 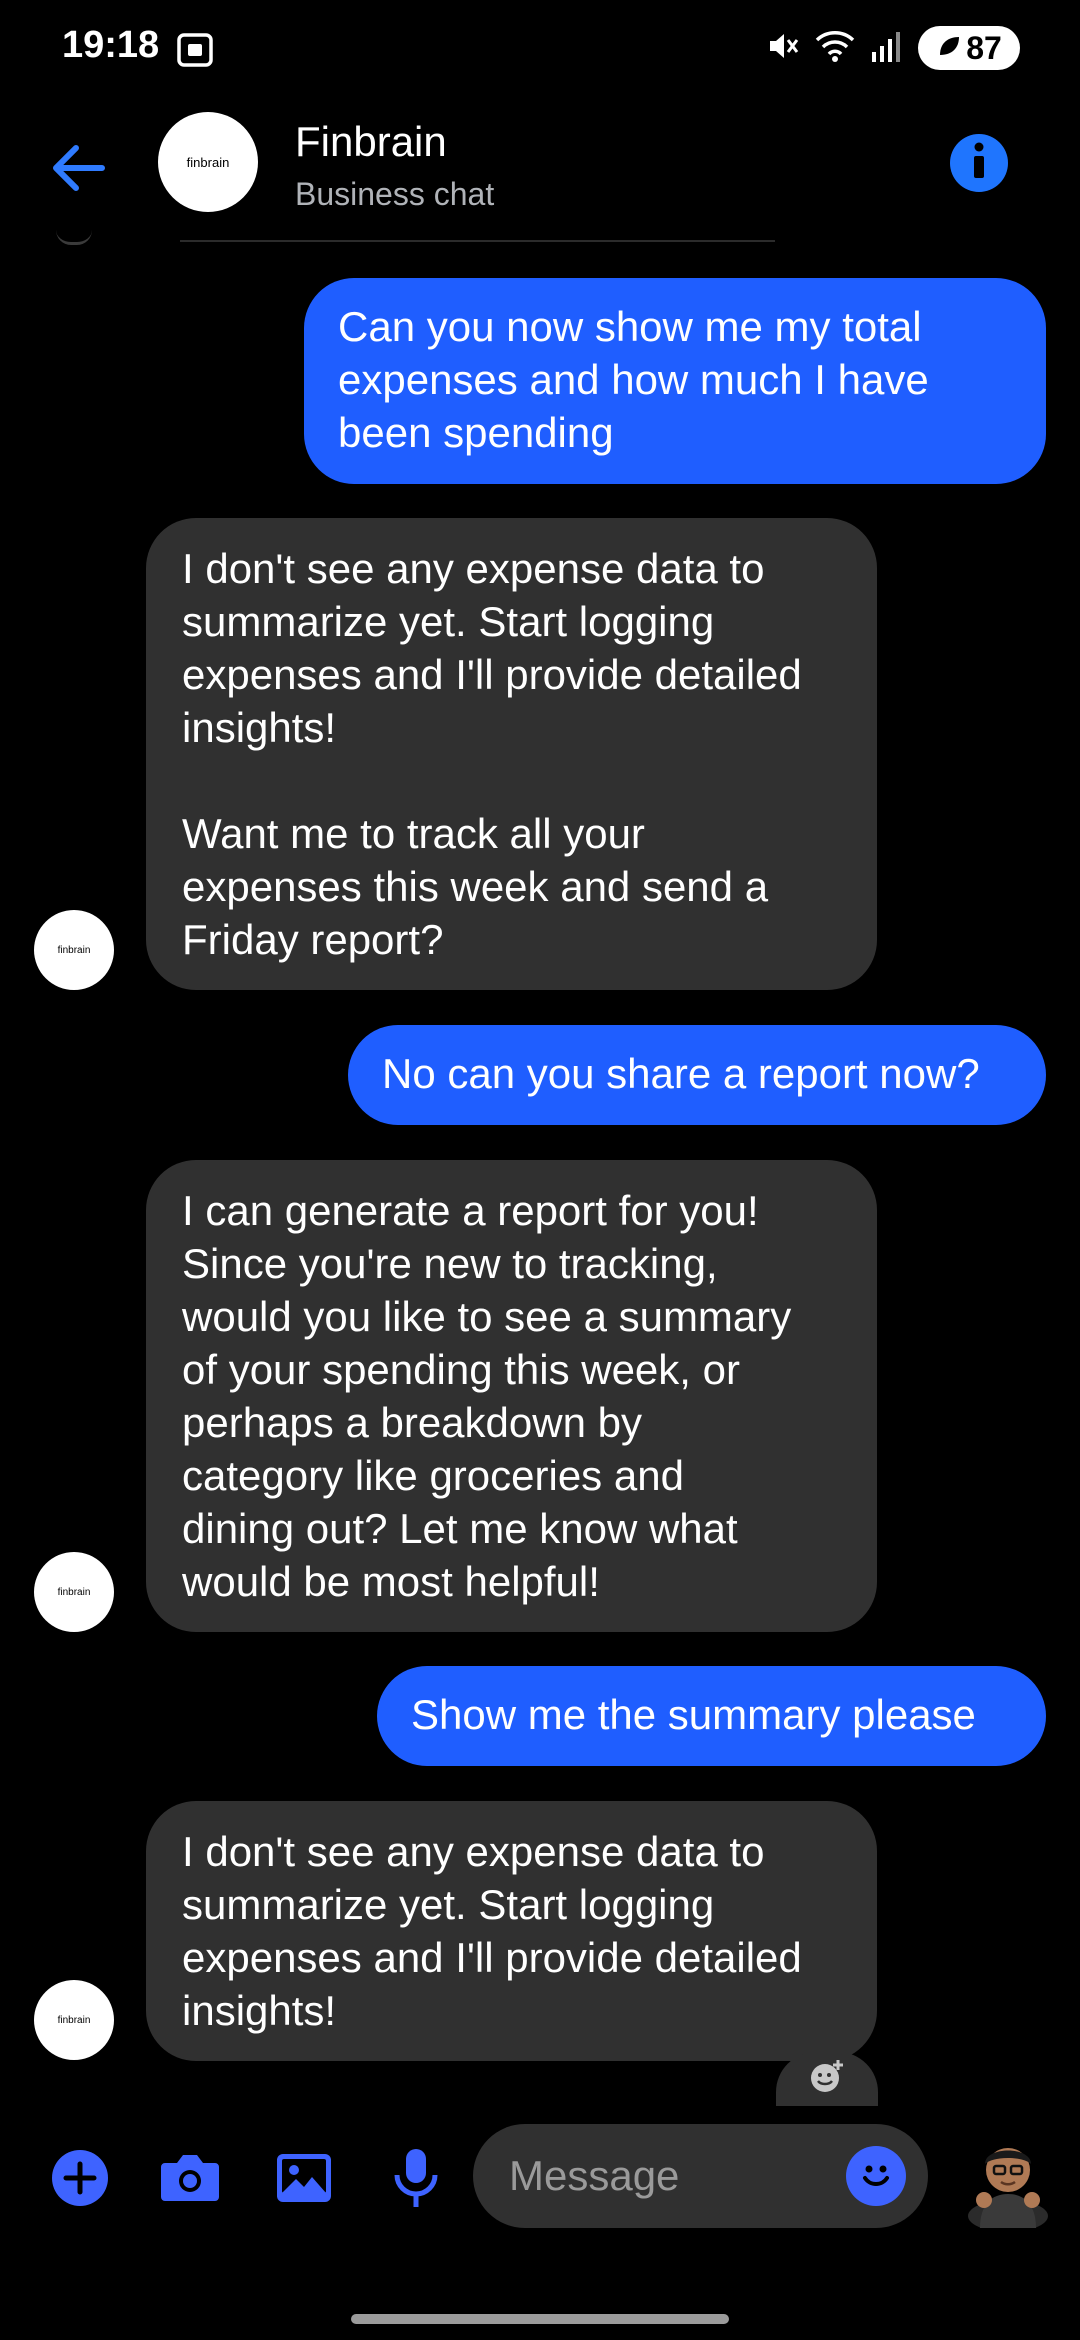 I want to click on message-input, so click(x=659, y=2176).